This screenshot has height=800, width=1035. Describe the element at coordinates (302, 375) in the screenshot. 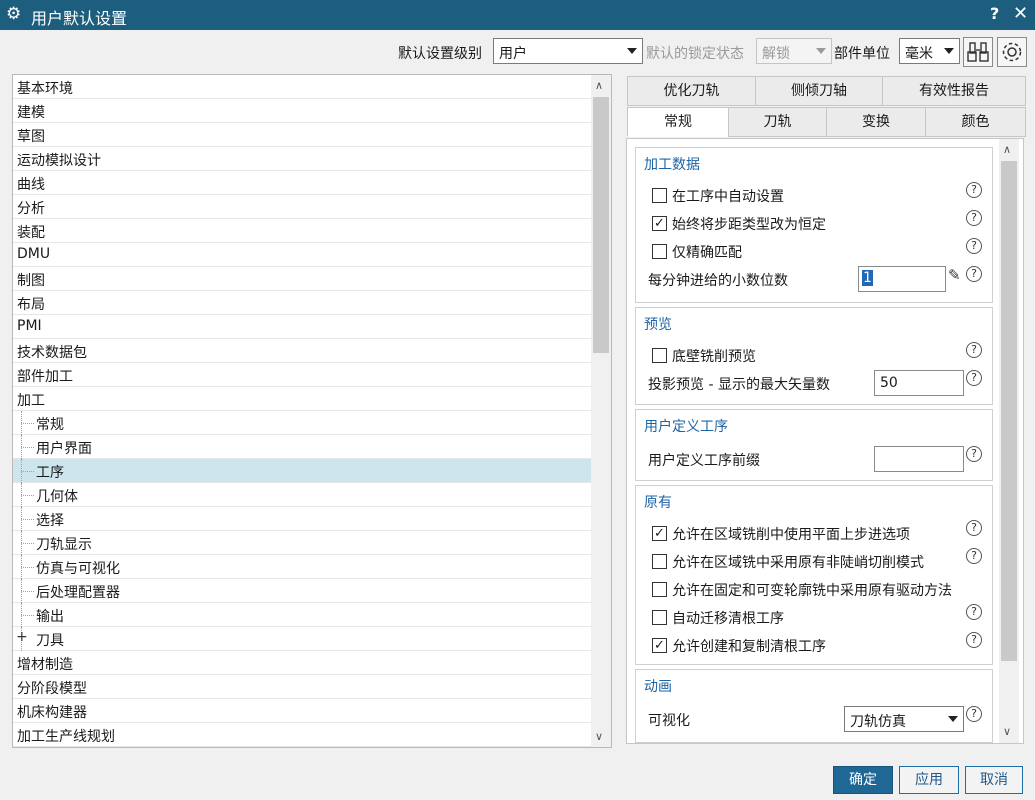

I see `tree-item: 部件加工` at that location.